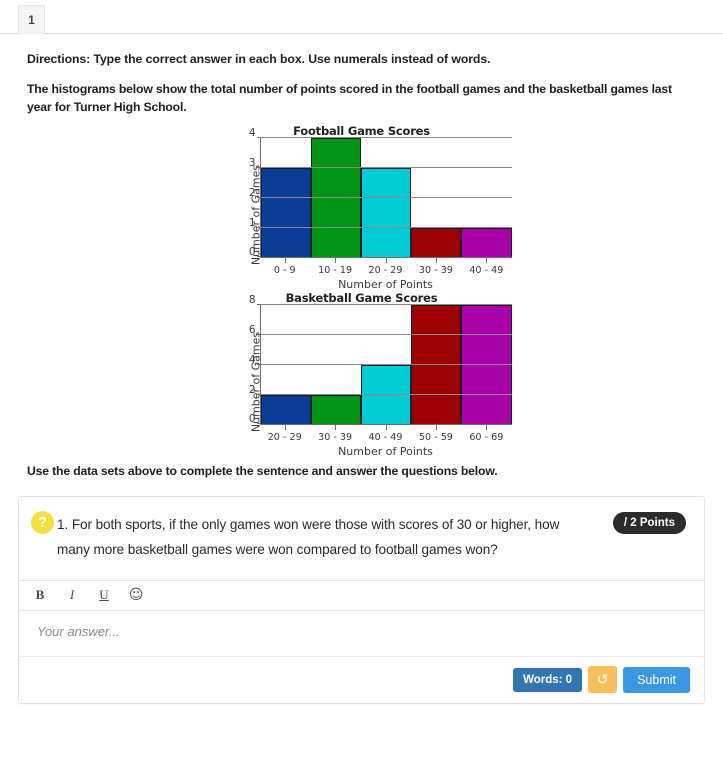 The image size is (723, 759). Describe the element at coordinates (104, 595) in the screenshot. I see `underline-icon: U` at that location.